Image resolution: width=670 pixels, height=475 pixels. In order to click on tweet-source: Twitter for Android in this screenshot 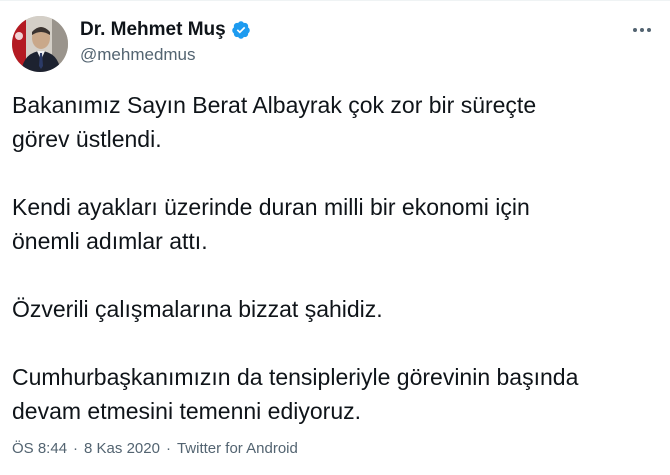, I will do `click(237, 448)`.